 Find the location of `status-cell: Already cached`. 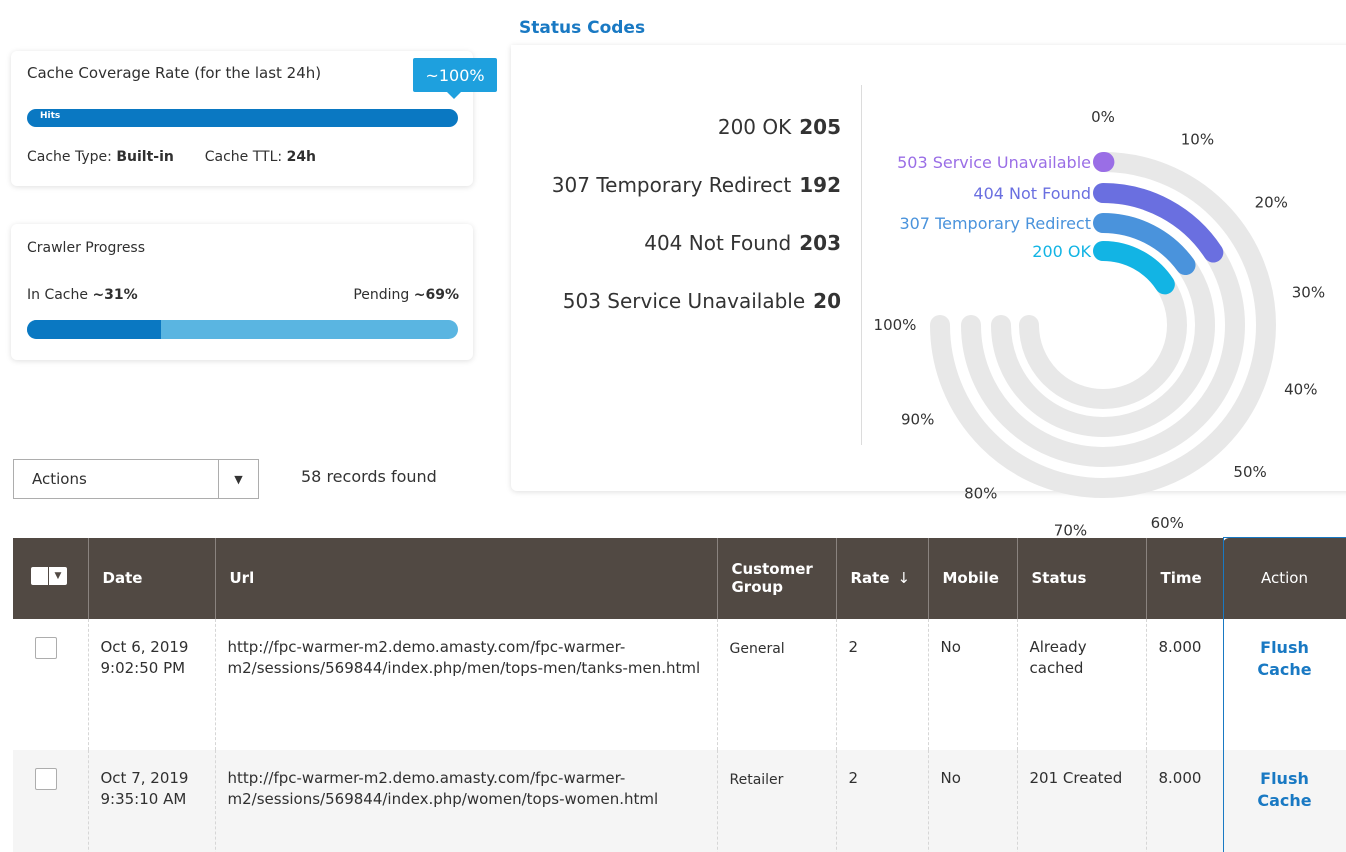

status-cell: Already cached is located at coordinates (1081, 684).